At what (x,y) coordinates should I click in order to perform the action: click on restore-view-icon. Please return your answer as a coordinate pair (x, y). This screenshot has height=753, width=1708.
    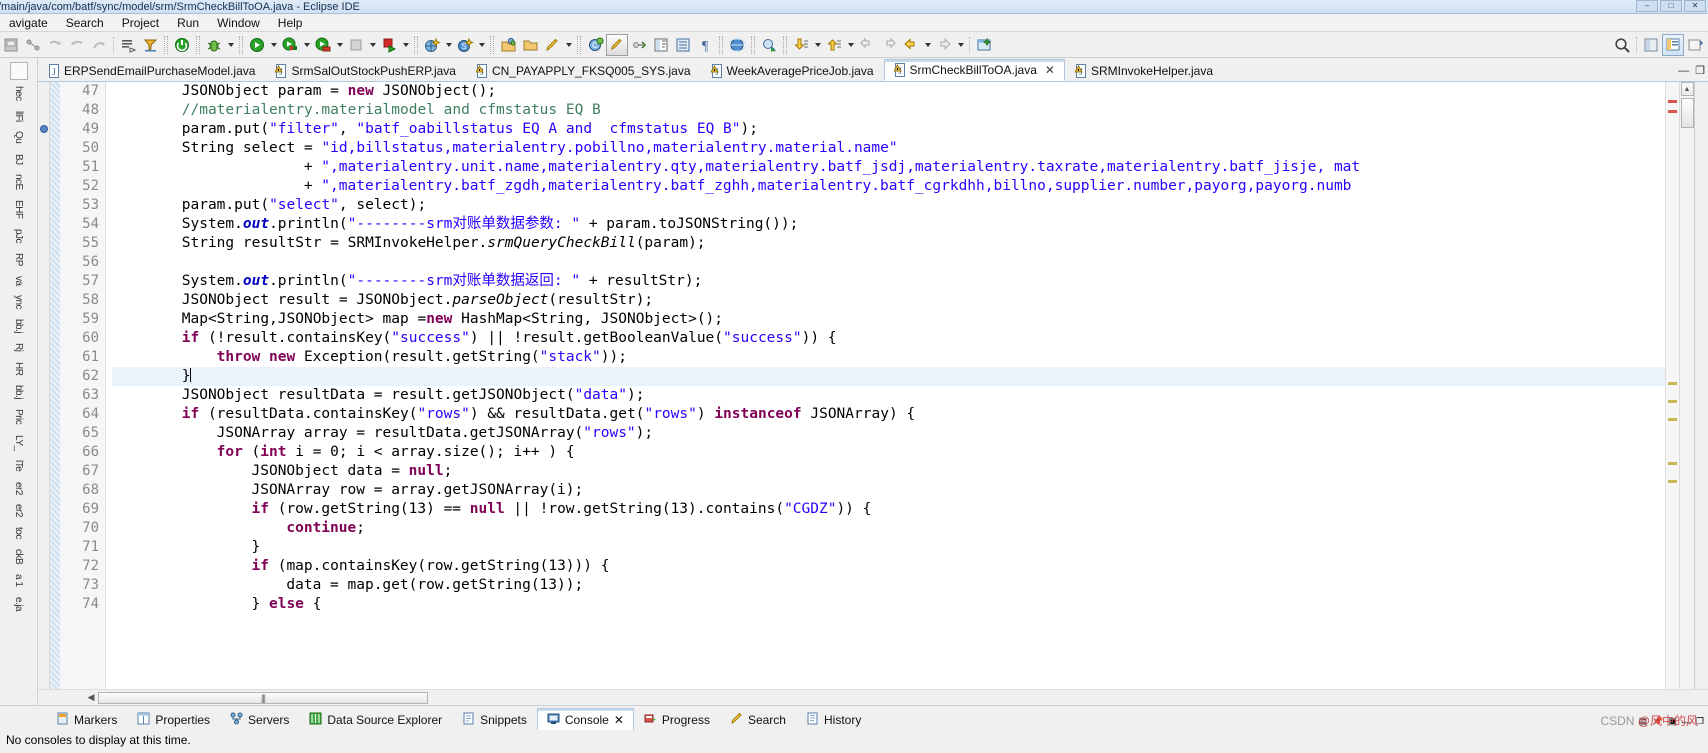
    Looking at the image, I should click on (19, 71).